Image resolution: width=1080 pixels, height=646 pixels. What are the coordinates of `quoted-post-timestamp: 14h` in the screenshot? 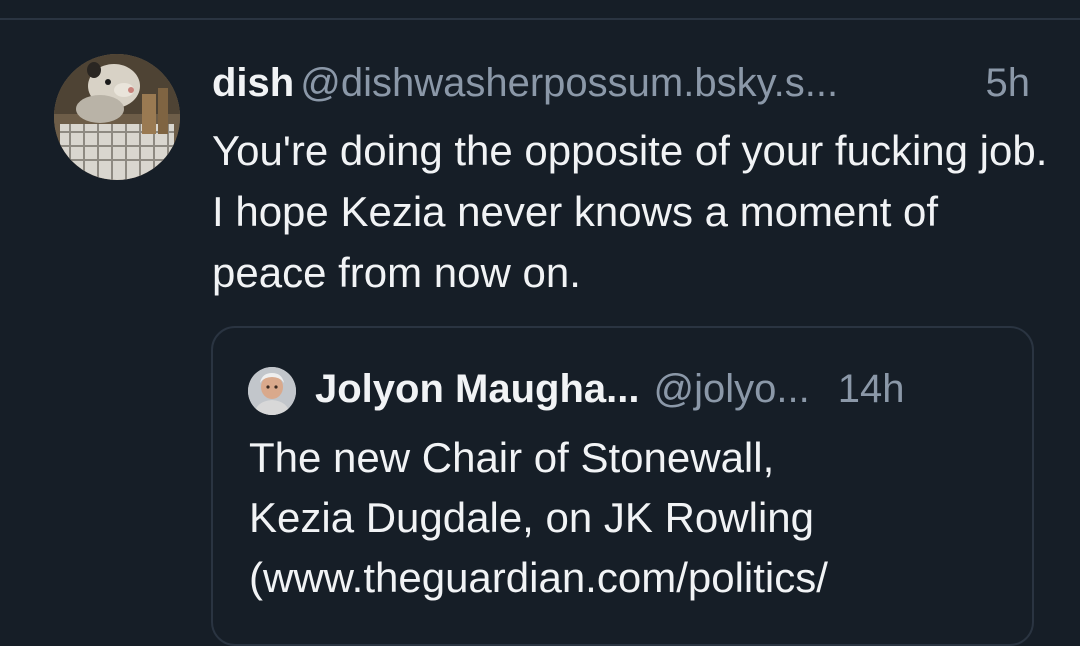 It's located at (871, 389).